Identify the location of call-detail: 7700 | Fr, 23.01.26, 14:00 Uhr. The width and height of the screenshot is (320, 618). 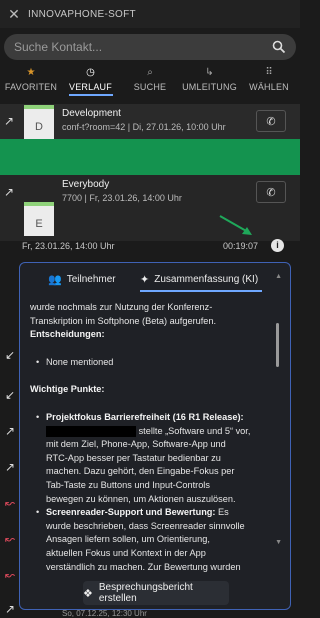
(122, 198).